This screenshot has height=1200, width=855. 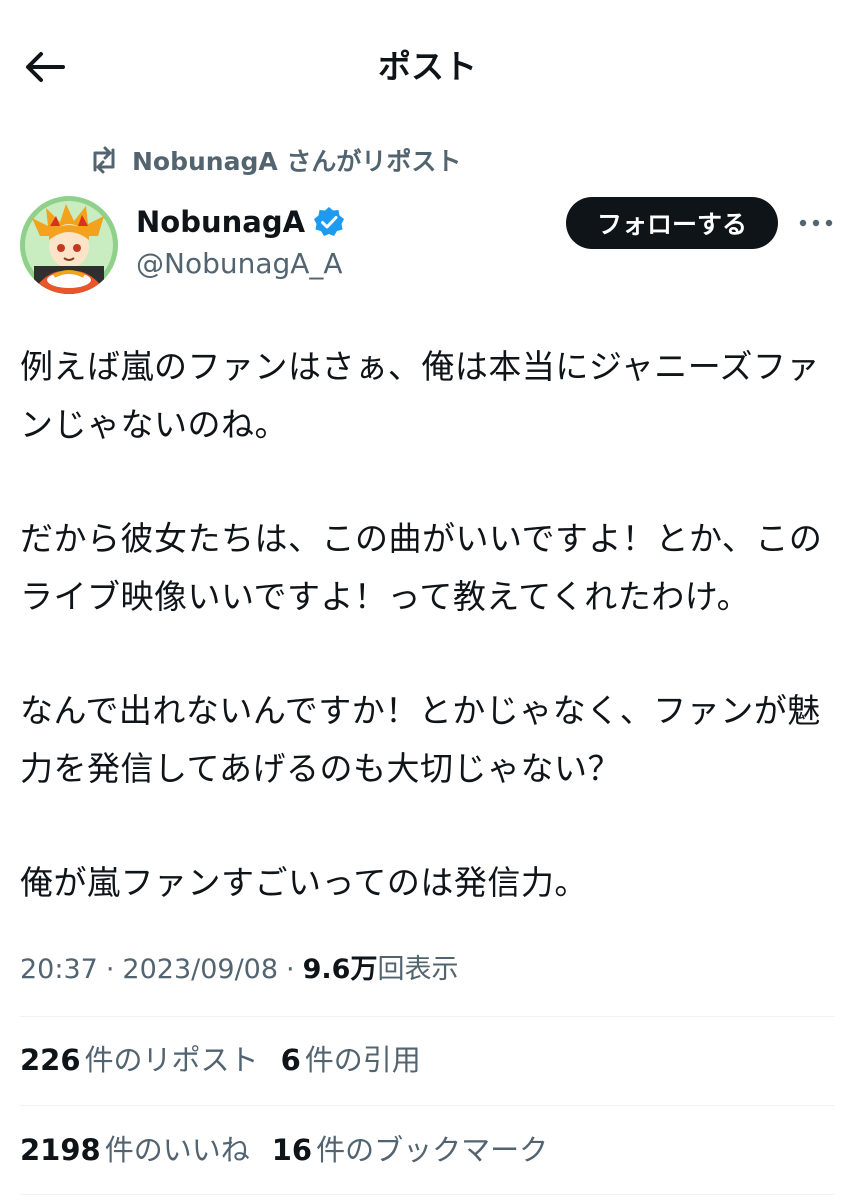 What do you see at coordinates (420, 395) in the screenshot?
I see `post-paragraph: 例えば嵐のファンはさぁ、俺は本当にジャニーズファンじゃないのね。` at bounding box center [420, 395].